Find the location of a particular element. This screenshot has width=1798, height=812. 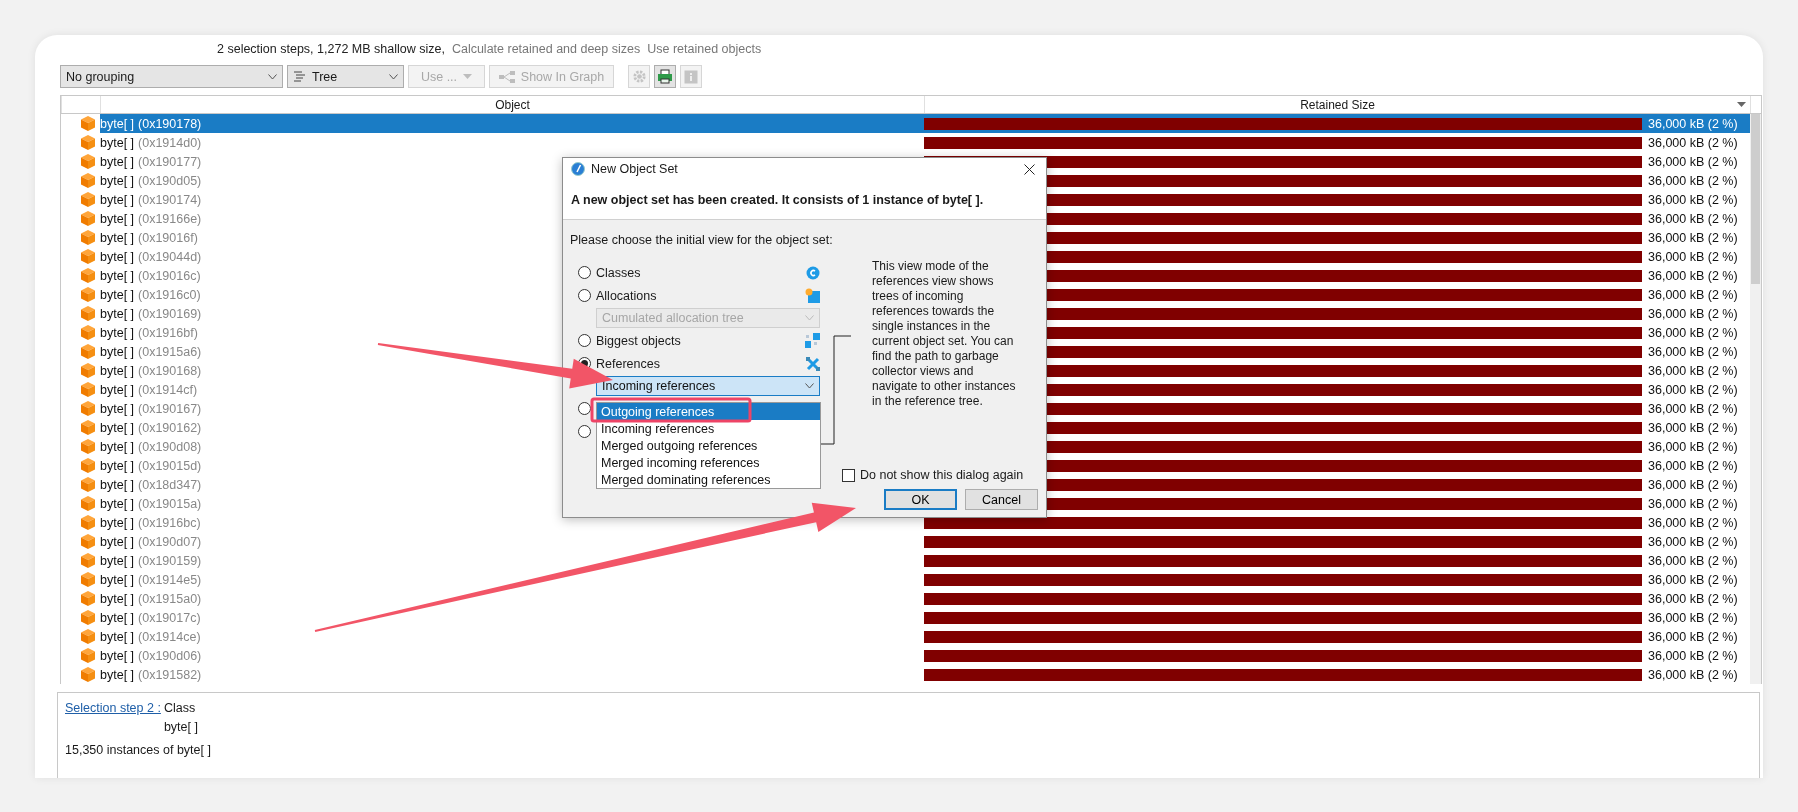

app-icon is located at coordinates (578, 169).